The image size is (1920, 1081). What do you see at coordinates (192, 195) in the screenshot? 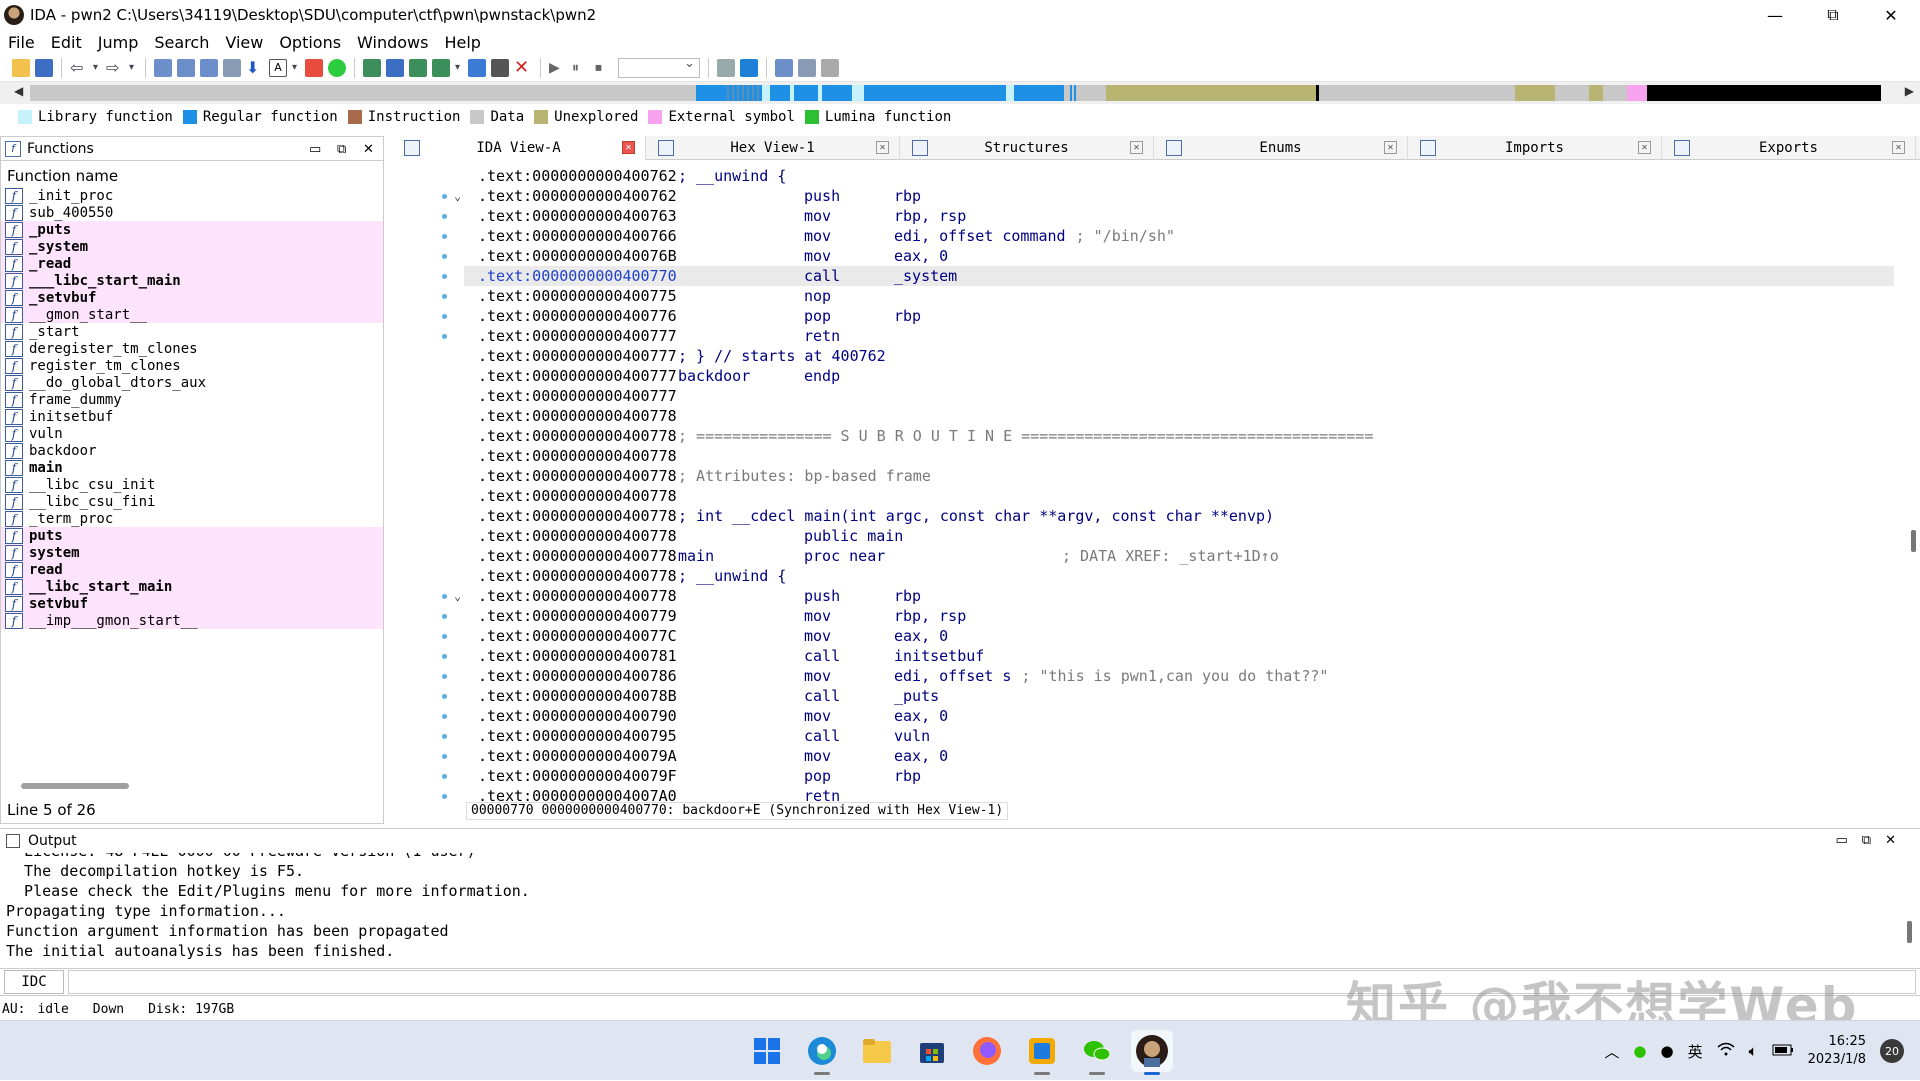
I see `function-list-item: f _init_proc` at bounding box center [192, 195].